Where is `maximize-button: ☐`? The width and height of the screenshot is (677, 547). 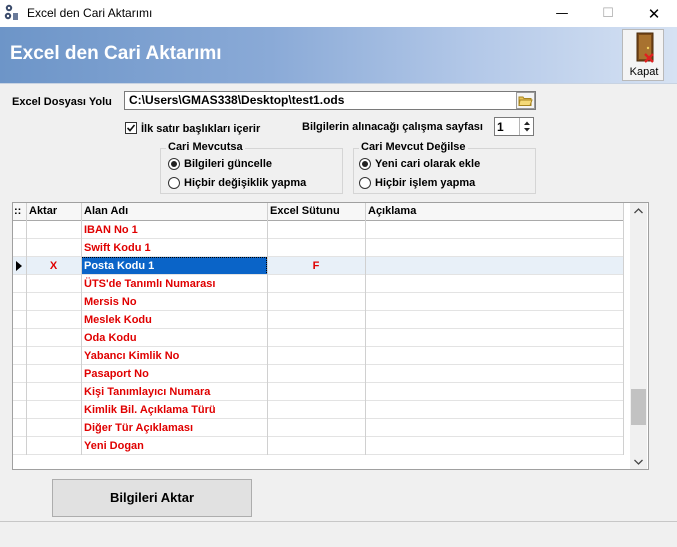 maximize-button: ☐ is located at coordinates (608, 13).